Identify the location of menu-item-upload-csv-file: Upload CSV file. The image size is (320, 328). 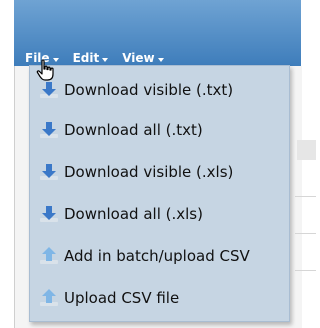
(159, 298).